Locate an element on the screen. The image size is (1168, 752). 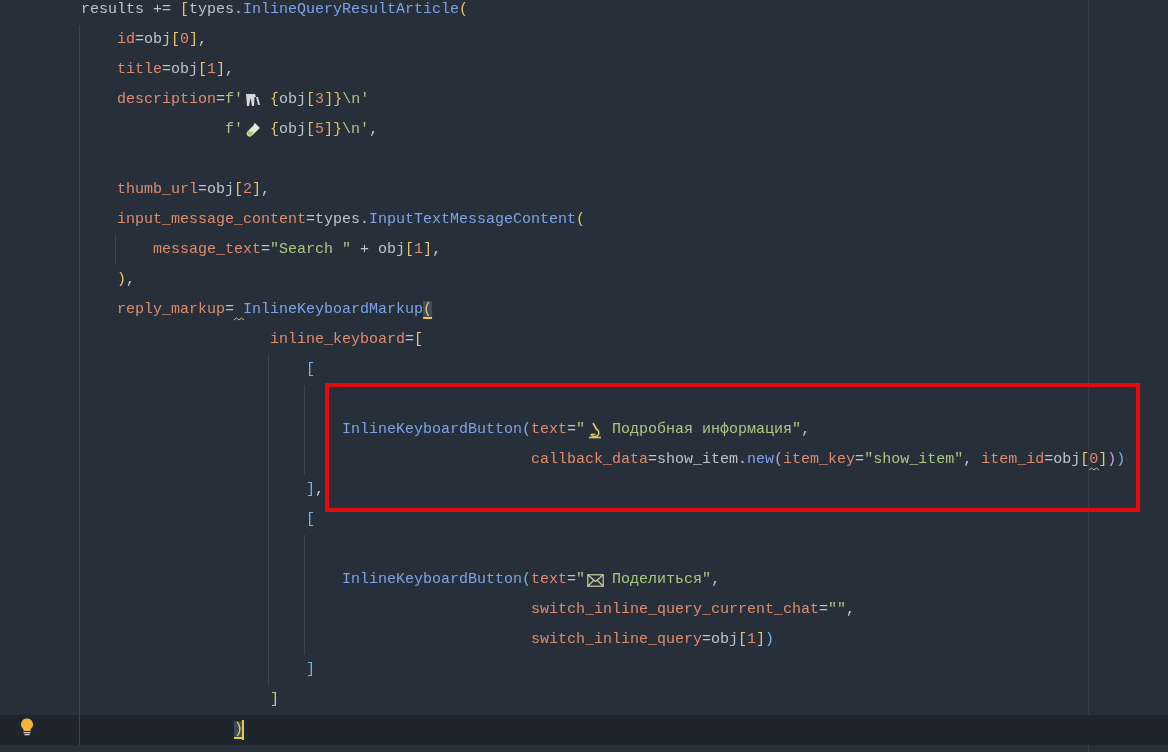
code-text: inline_keyboard=[ is located at coordinates (347, 339).